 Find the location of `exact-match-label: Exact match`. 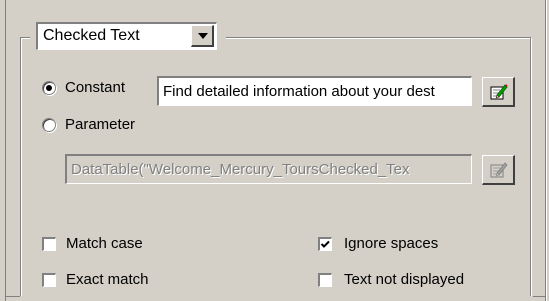

exact-match-label: Exact match is located at coordinates (107, 279).